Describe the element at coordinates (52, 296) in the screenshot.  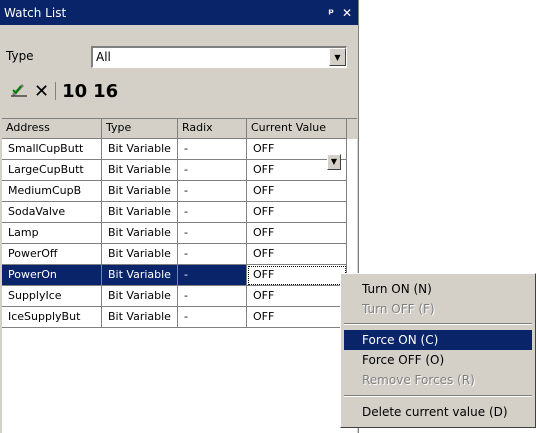
I see `address-cell: SupplyIce` at that location.